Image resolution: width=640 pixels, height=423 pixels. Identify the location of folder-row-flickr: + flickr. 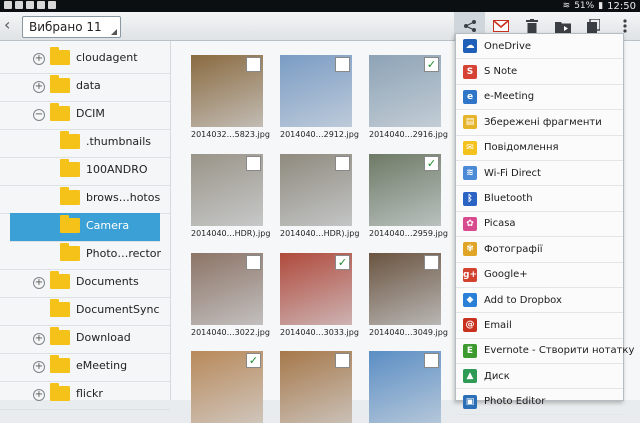
(85, 395).